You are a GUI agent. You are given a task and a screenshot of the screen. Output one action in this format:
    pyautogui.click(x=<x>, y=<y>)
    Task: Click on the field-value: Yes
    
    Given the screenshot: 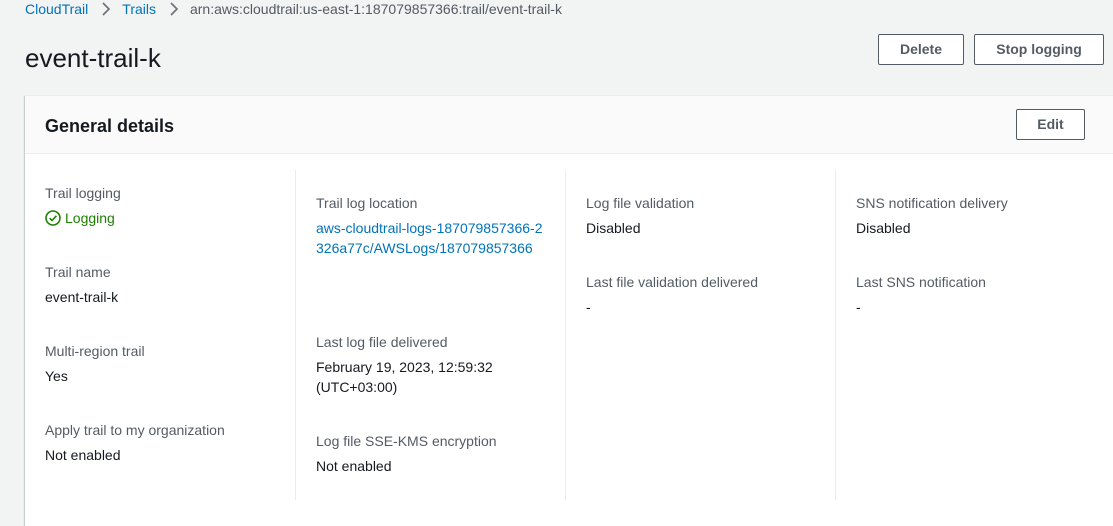 What is the action you would take?
    pyautogui.click(x=56, y=376)
    